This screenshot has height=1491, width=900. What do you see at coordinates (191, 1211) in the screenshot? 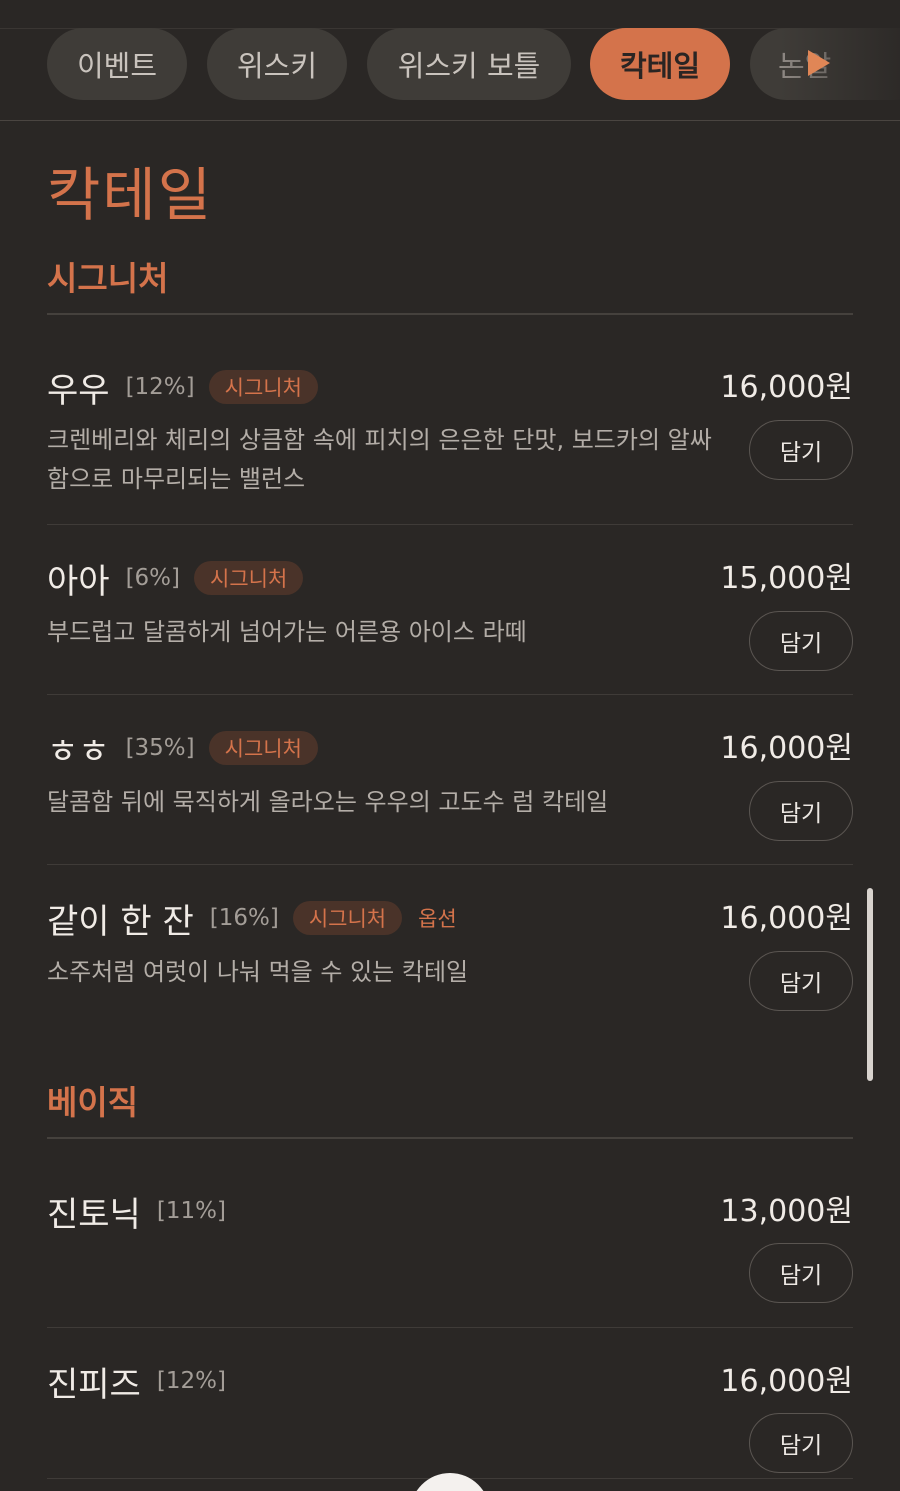
I see `item-abv: [11%]` at bounding box center [191, 1211].